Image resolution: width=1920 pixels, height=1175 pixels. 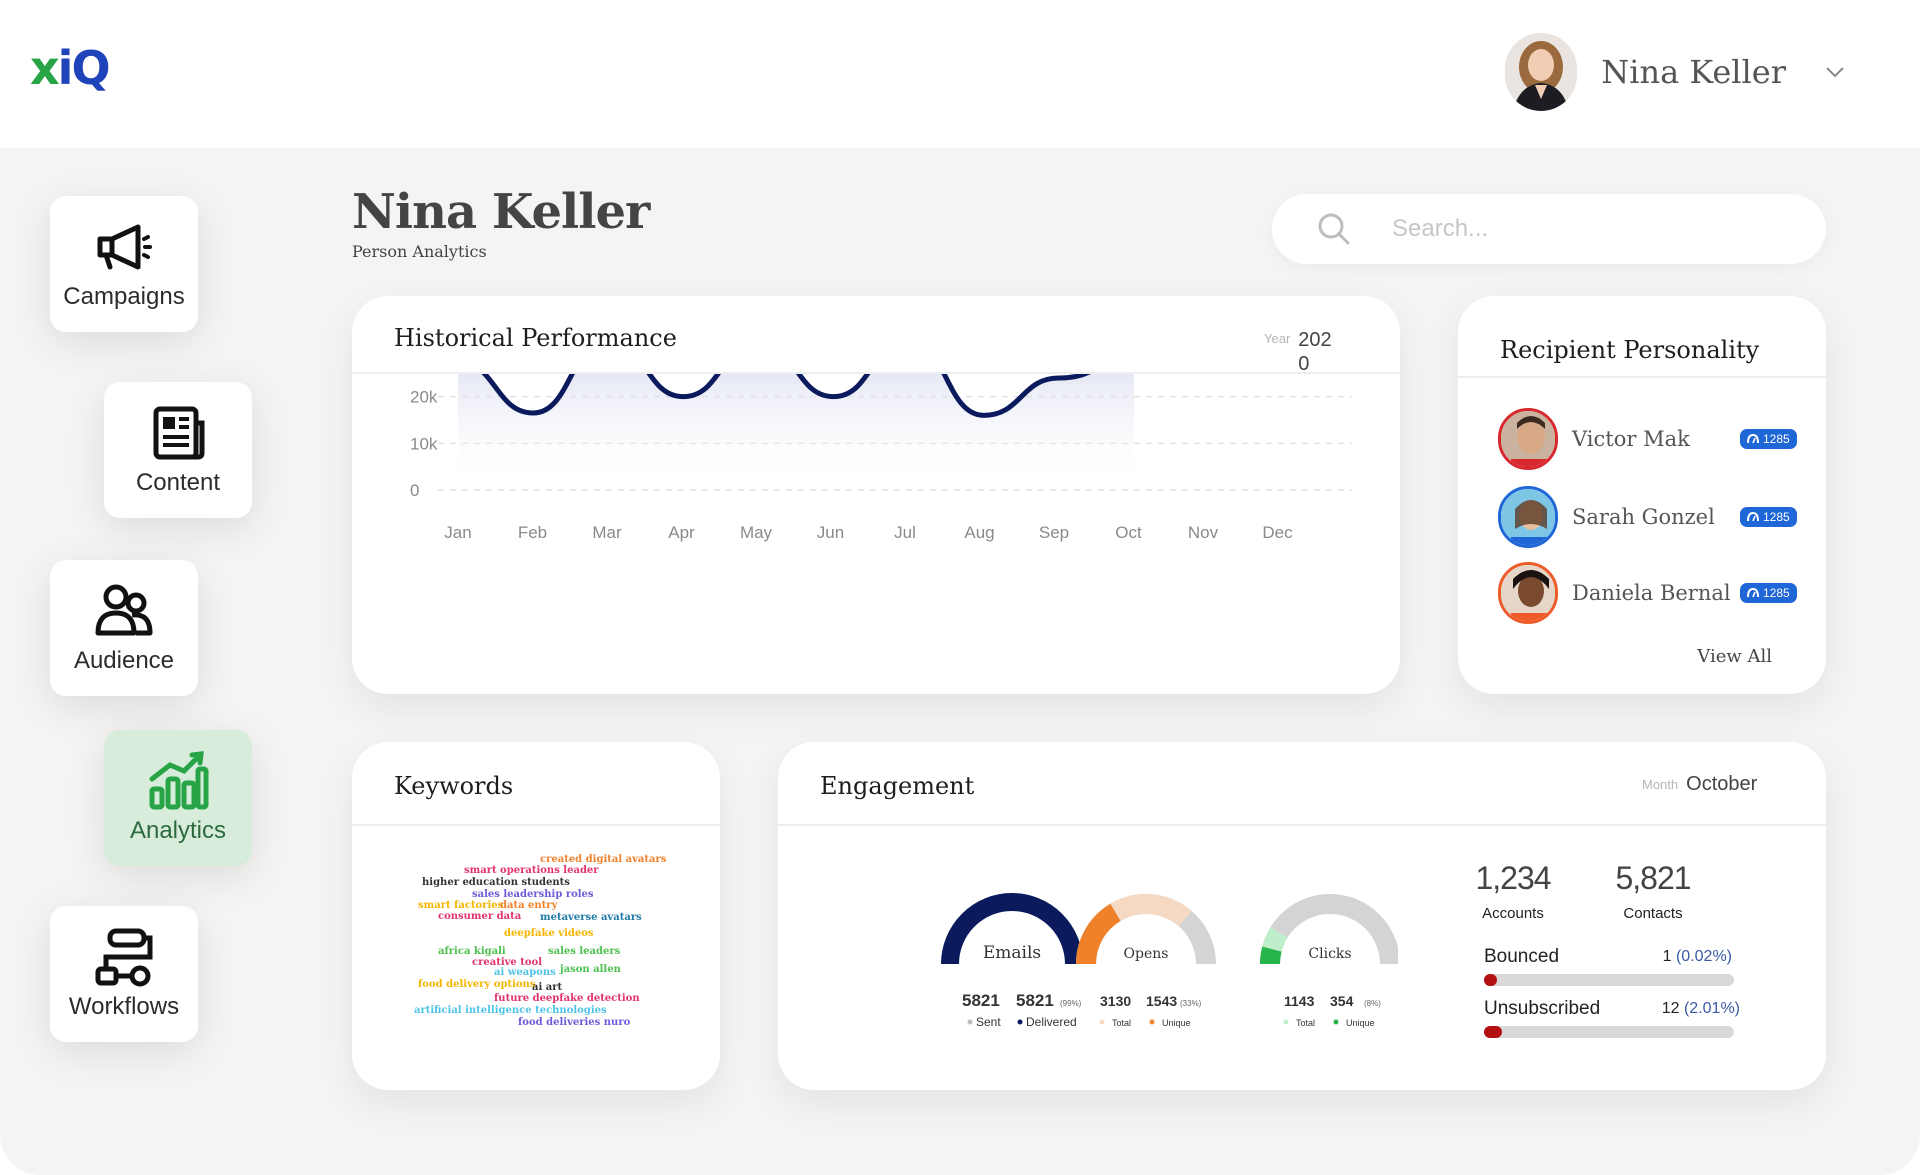 What do you see at coordinates (1630, 350) in the screenshot?
I see `card-title: Recipient Personality` at bounding box center [1630, 350].